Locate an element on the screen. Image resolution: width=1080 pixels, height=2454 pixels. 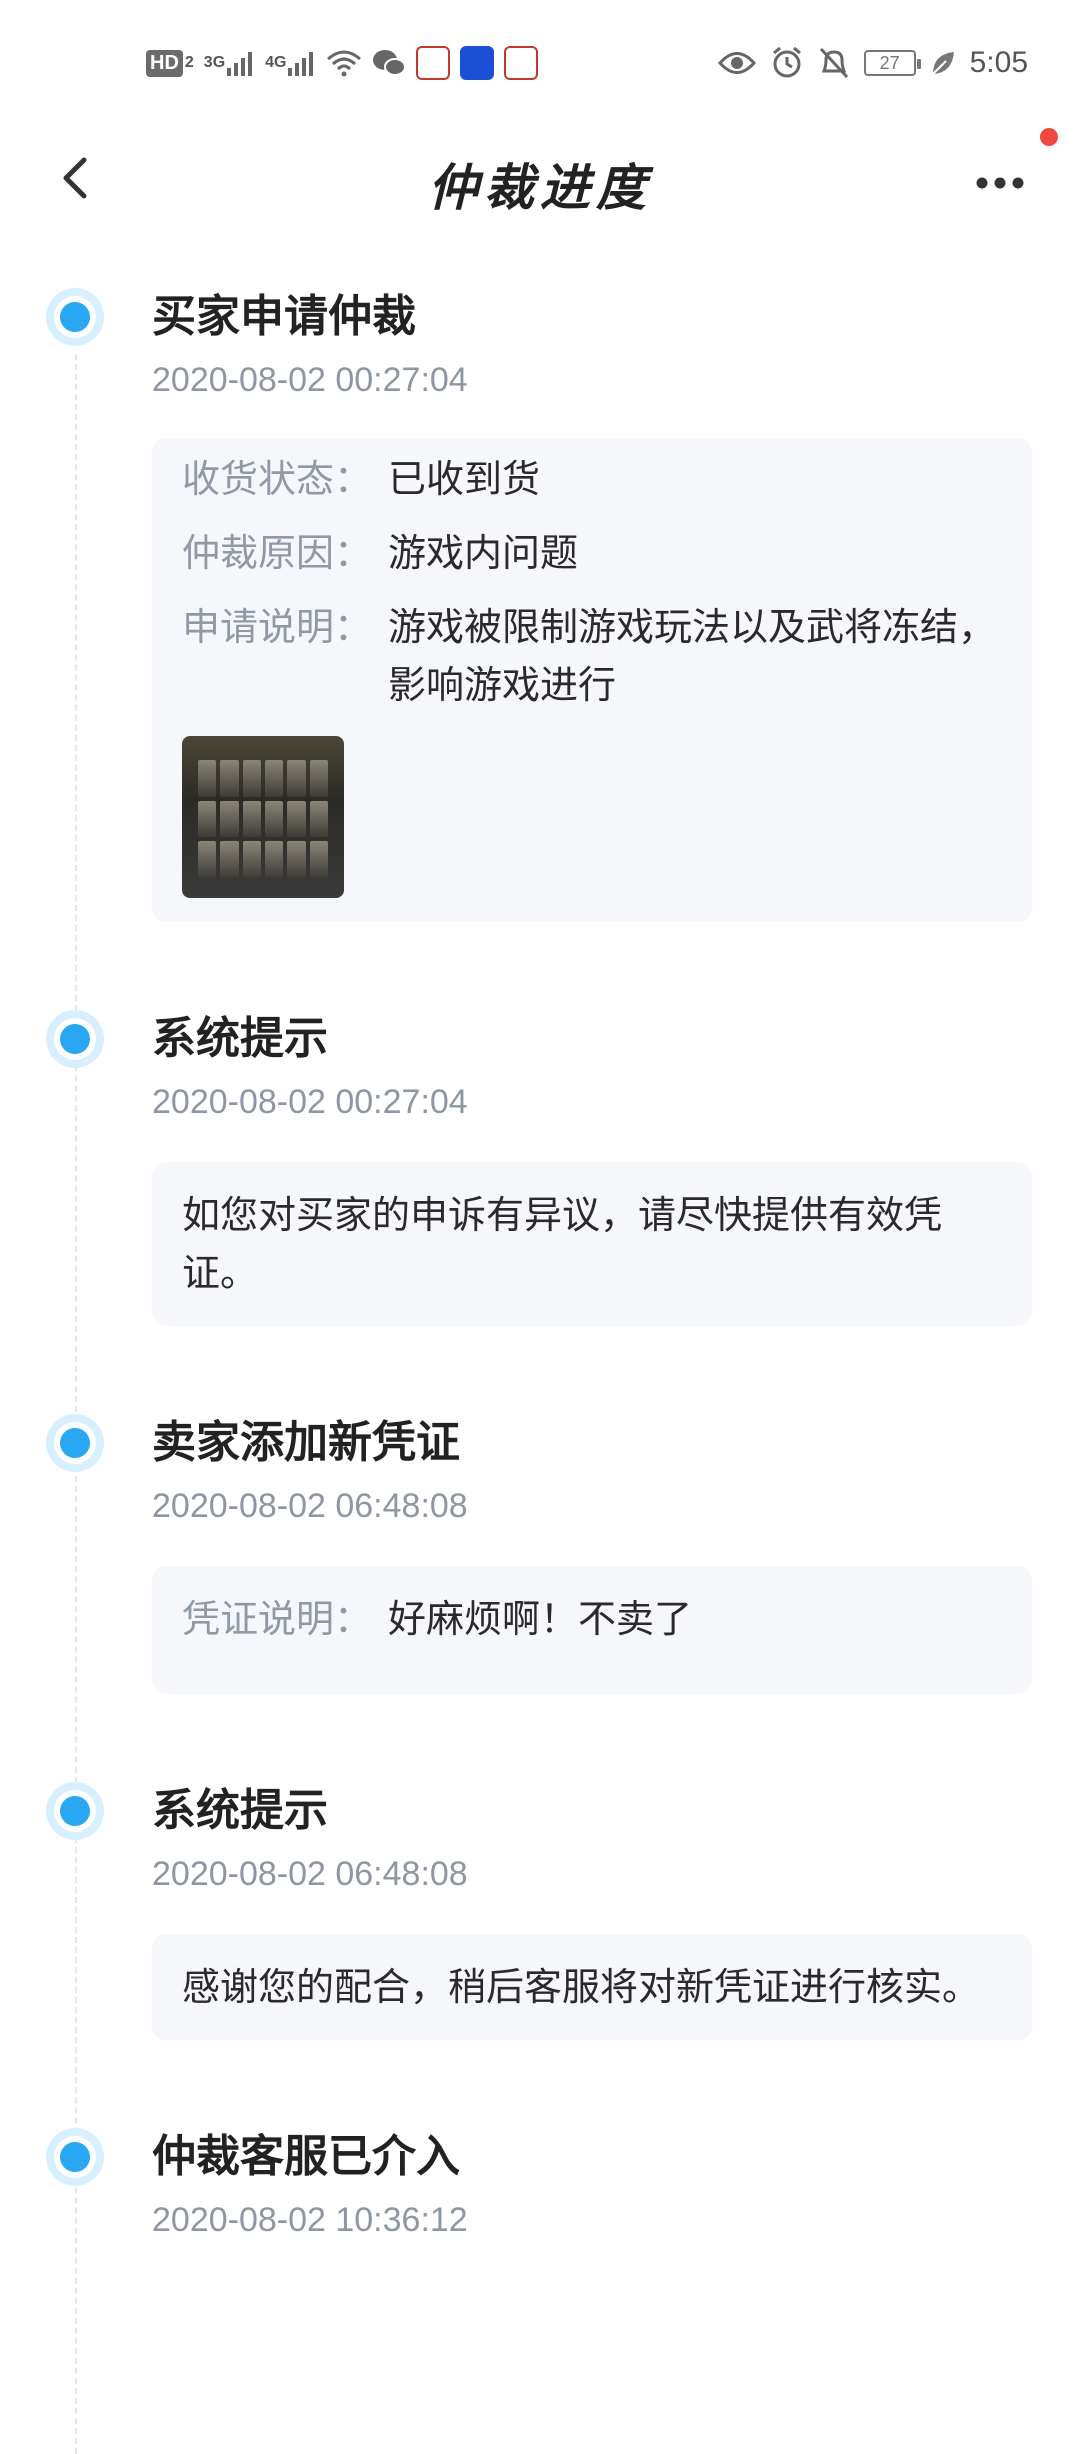
page-title: 仲裁进度 is located at coordinates (540, 187).